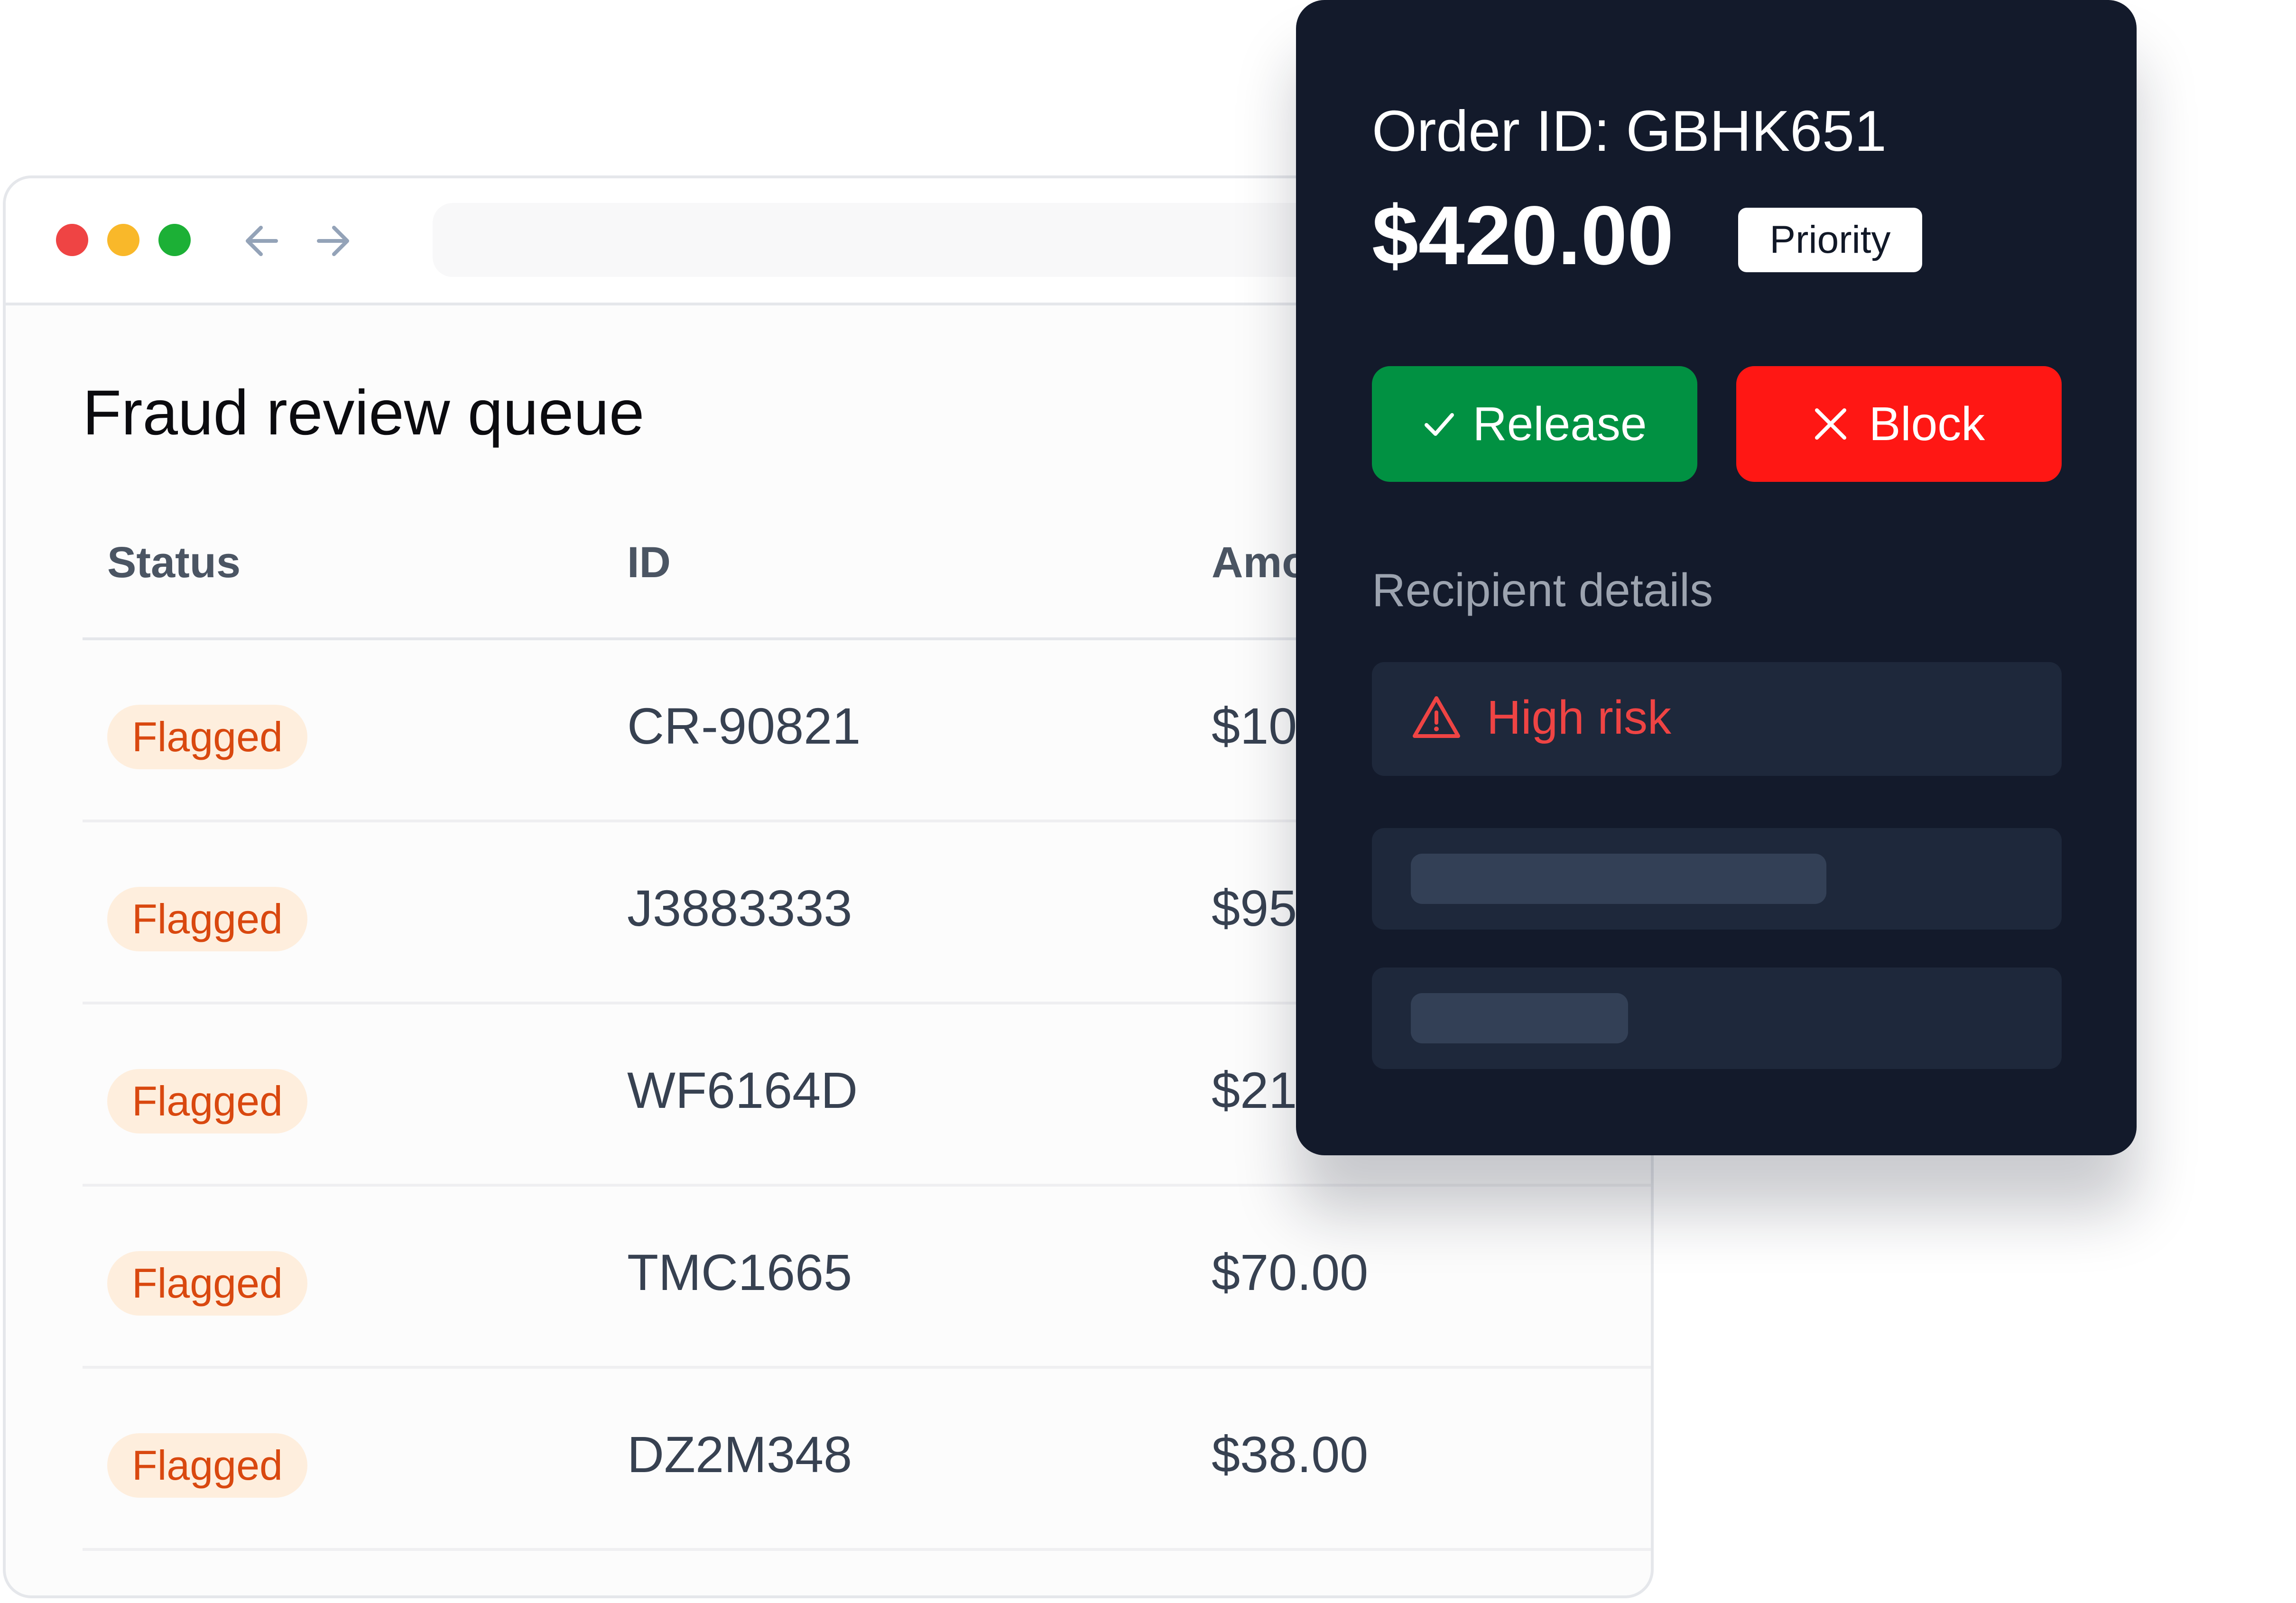  What do you see at coordinates (1927, 424) in the screenshot?
I see `block-button-label: Block` at bounding box center [1927, 424].